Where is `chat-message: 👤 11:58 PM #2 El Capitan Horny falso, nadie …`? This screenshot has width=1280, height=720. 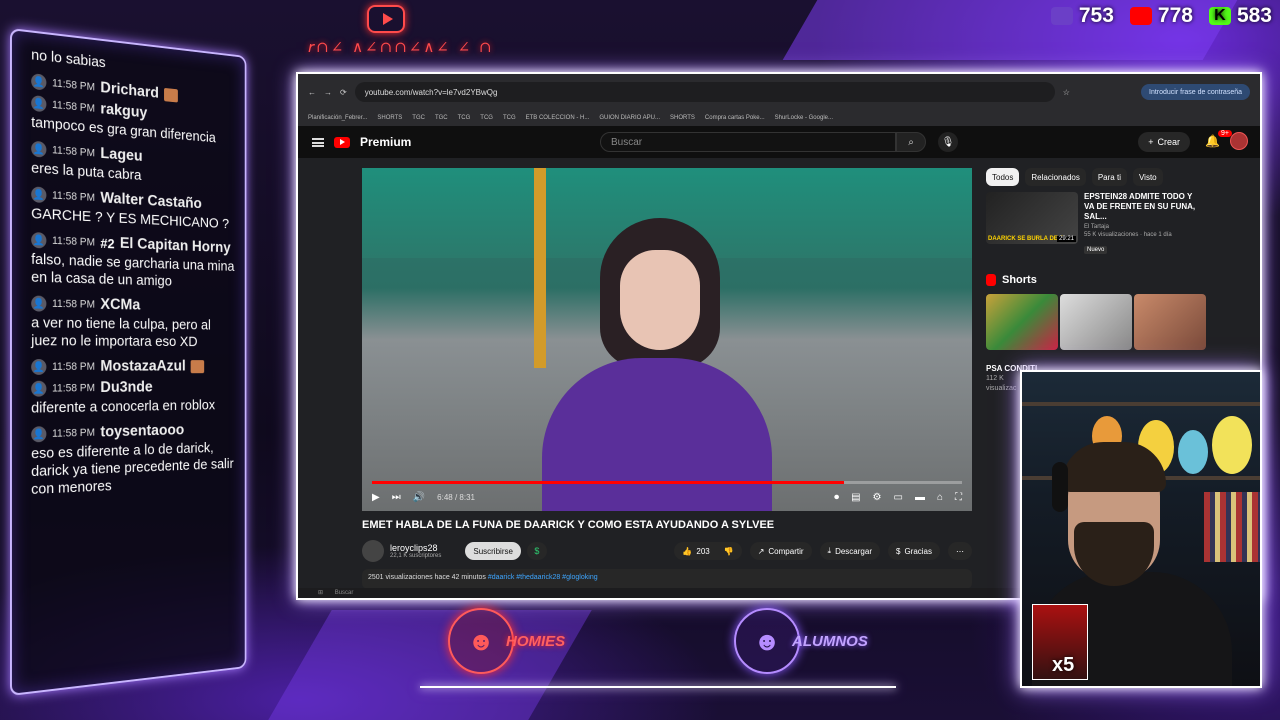 chat-message: 👤 11:58 PM #2 El Capitan Horny falso, nadie … is located at coordinates (128, 260).